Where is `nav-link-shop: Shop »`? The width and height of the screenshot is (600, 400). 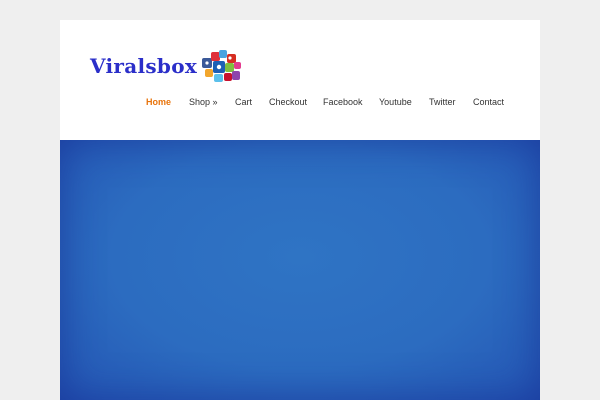 nav-link-shop: Shop » is located at coordinates (203, 102).